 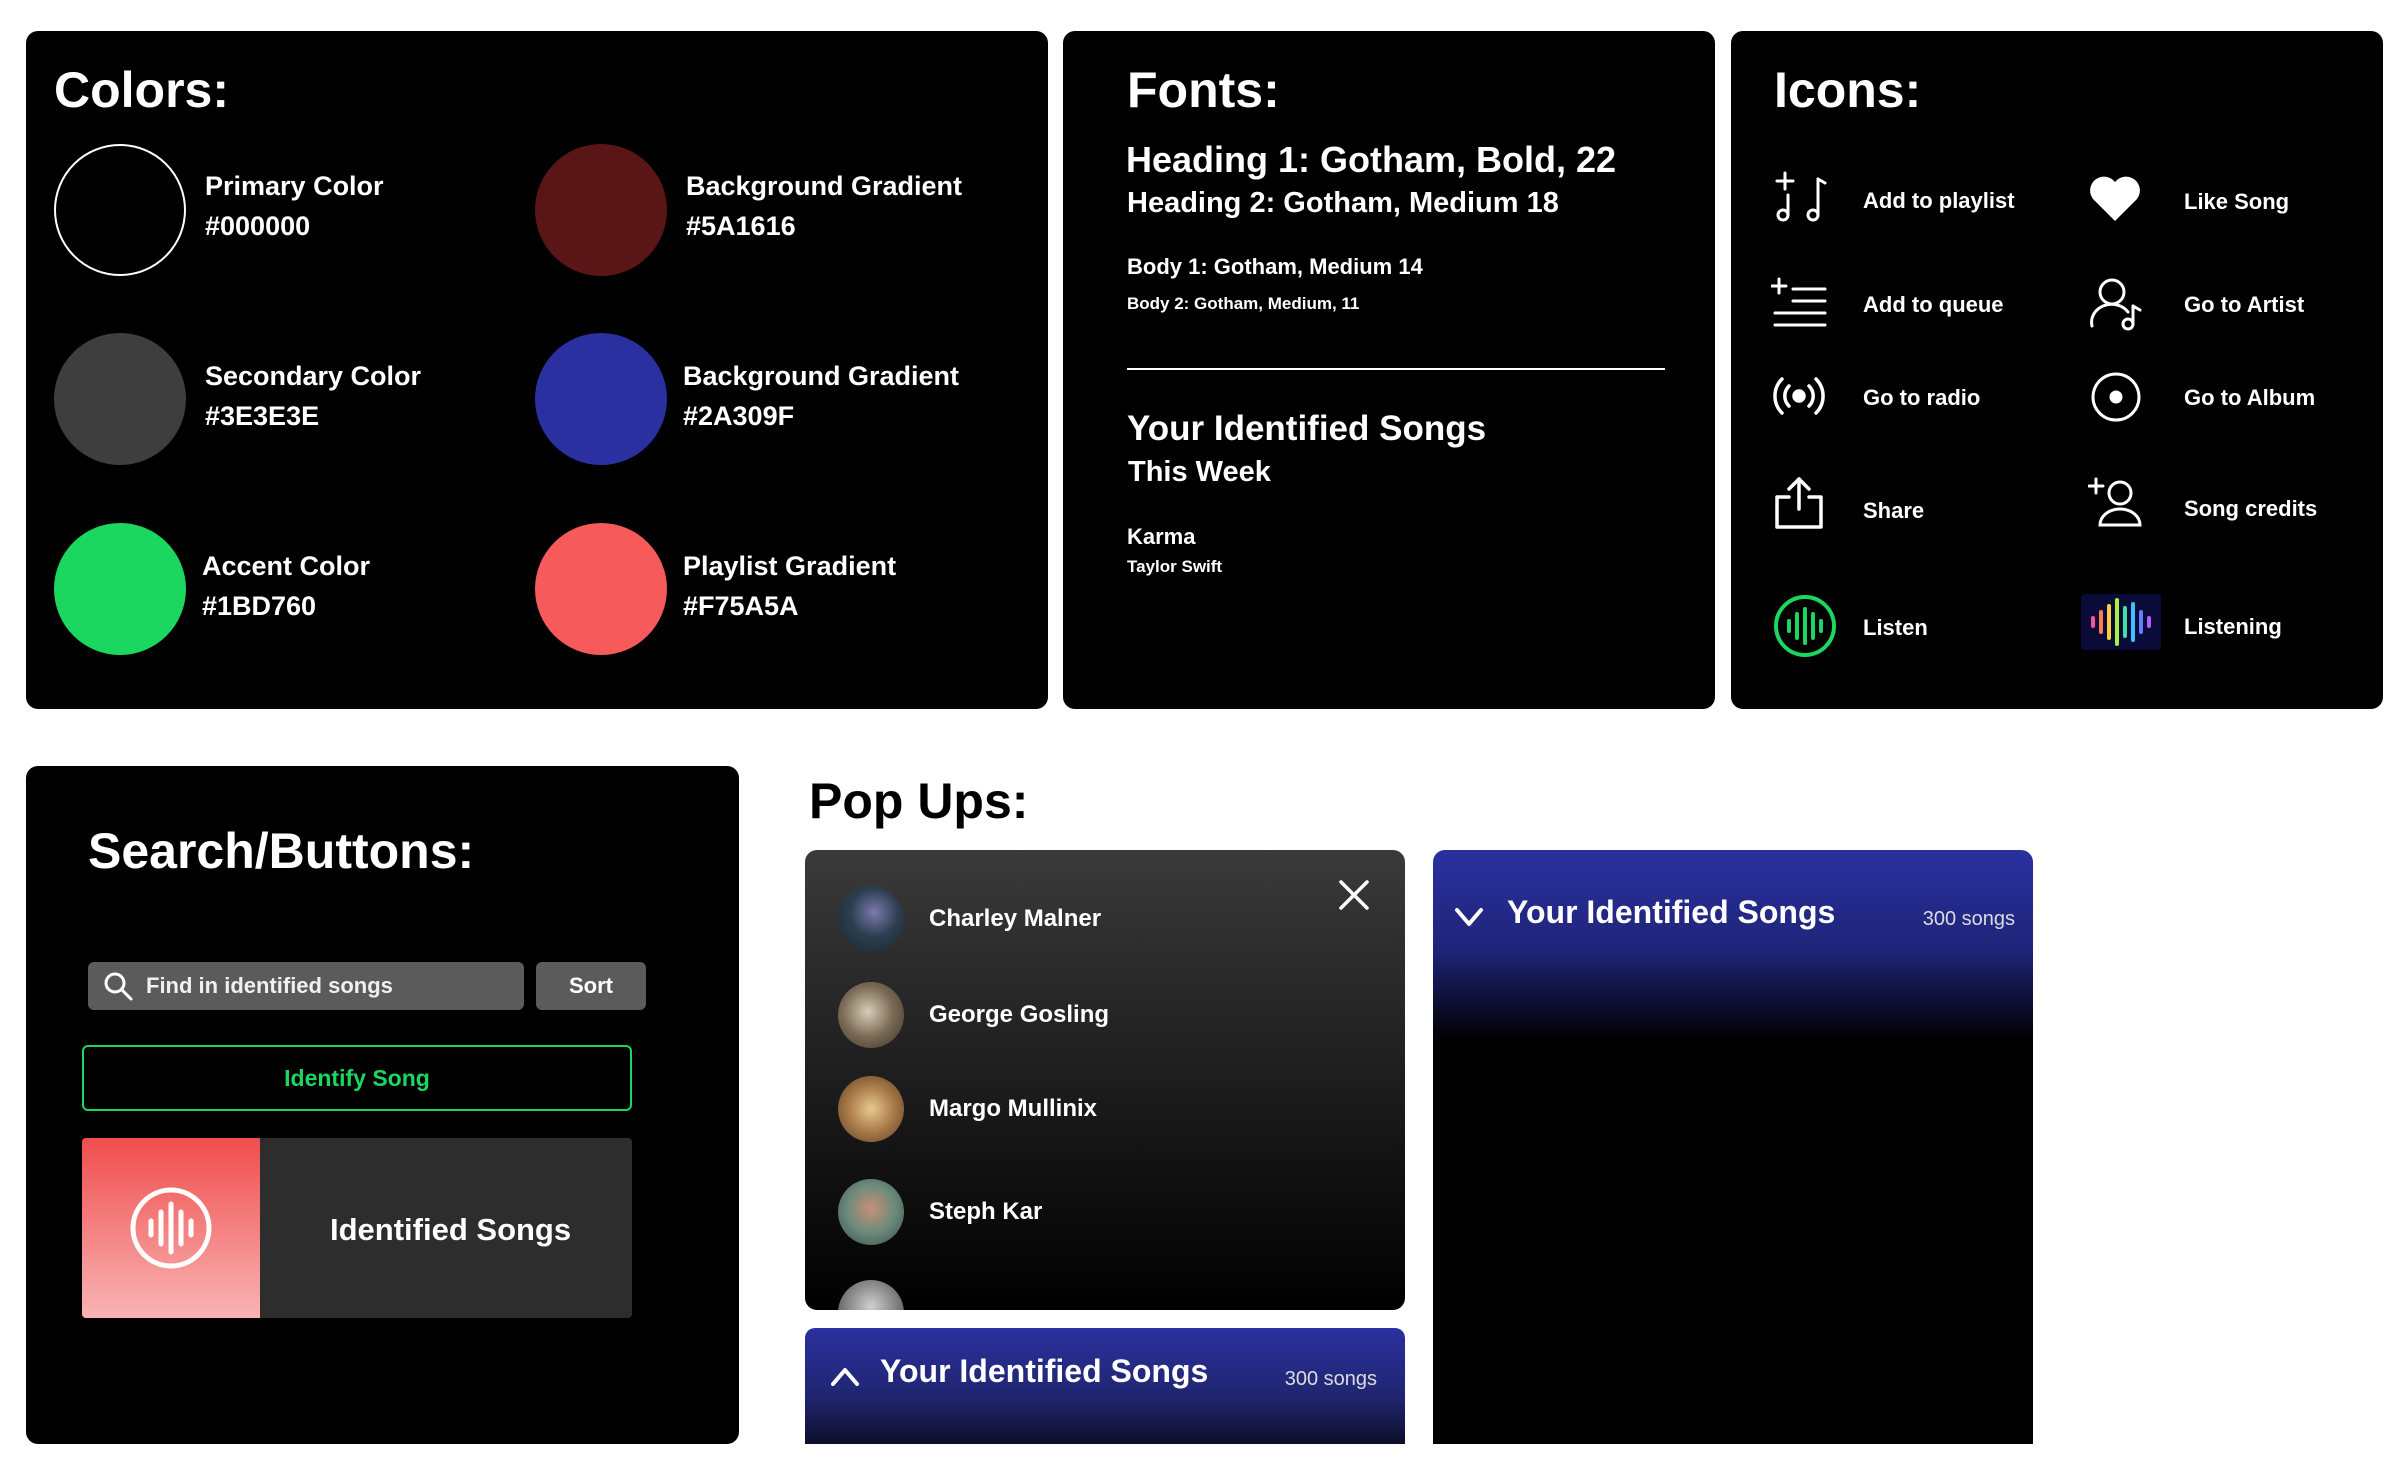 I want to click on album-icon, so click(x=2116, y=397).